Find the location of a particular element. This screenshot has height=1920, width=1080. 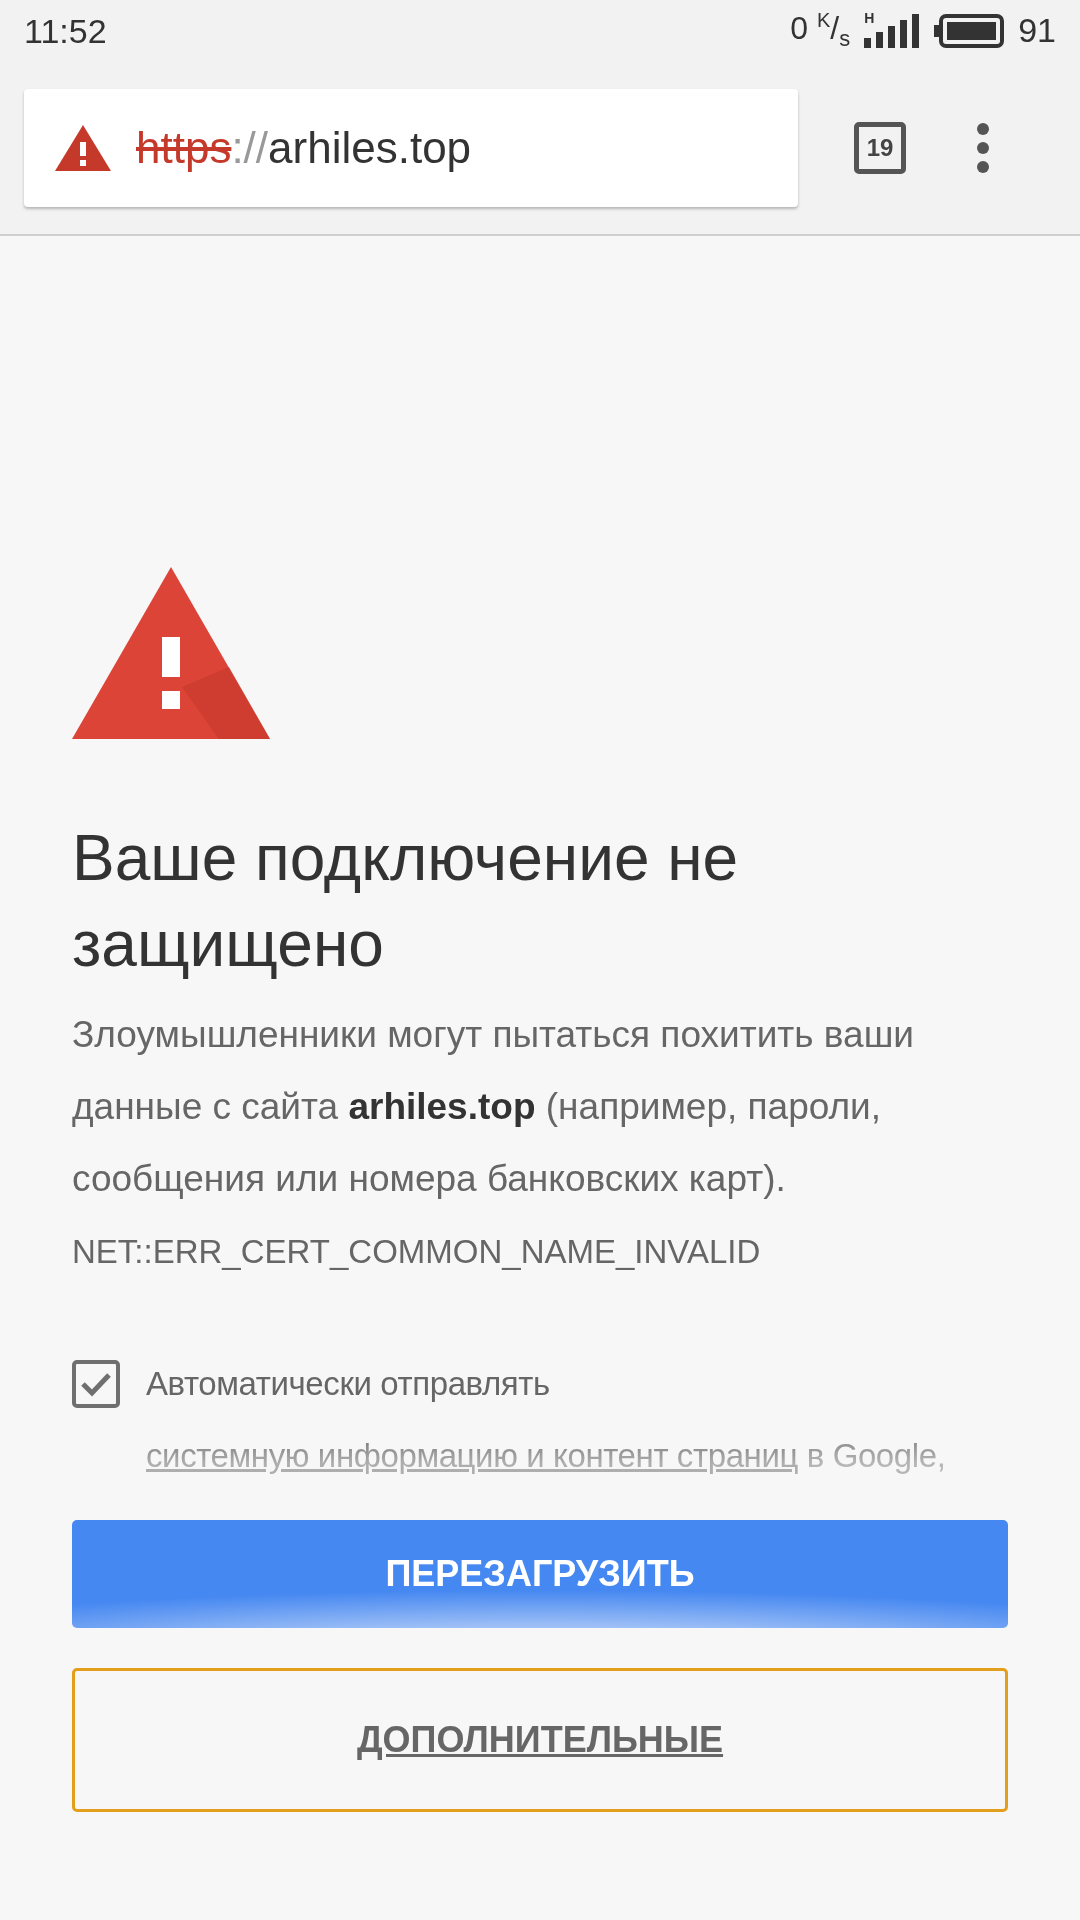

reload-button: ПЕРЕЗАГРУЗИТЬ is located at coordinates (540, 1574).